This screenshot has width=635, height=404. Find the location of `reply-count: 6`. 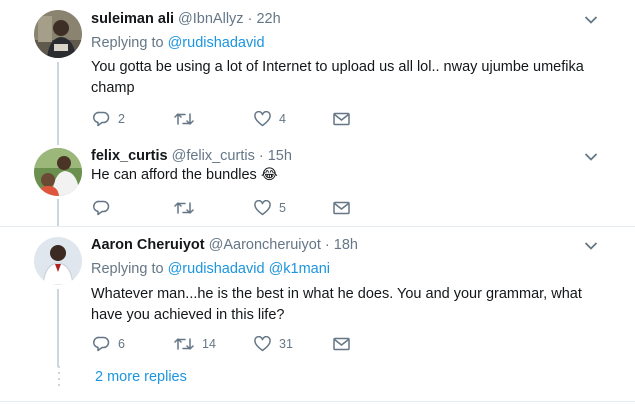

reply-count: 6 is located at coordinates (121, 344).